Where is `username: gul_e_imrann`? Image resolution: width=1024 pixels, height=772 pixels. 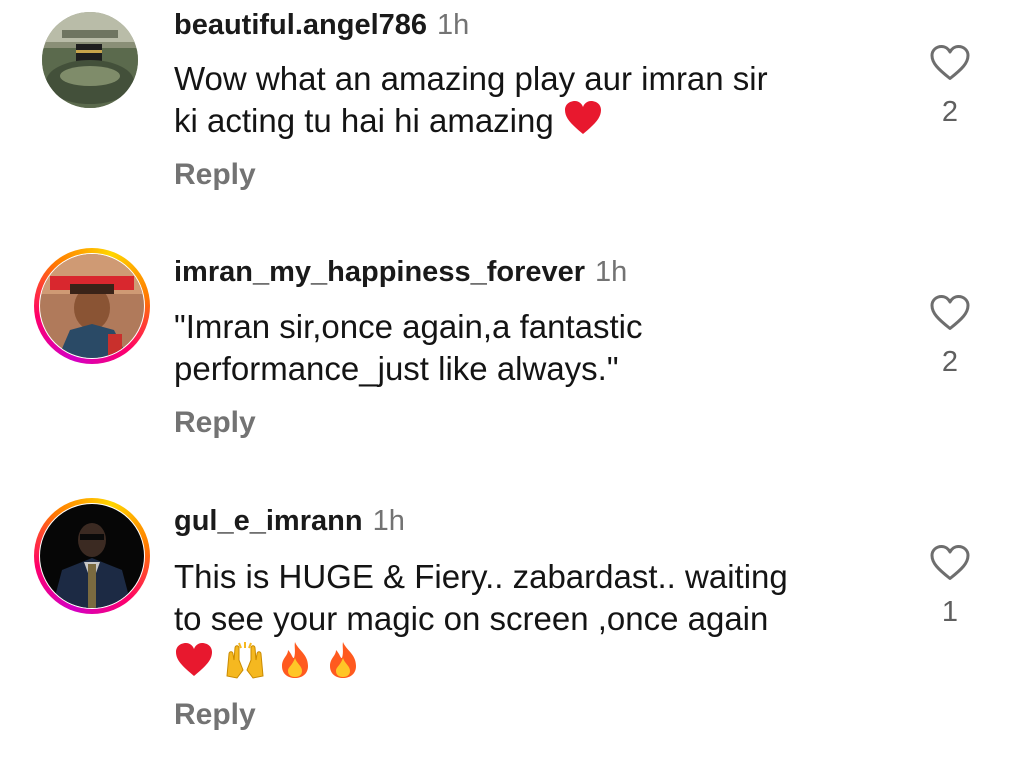
username: gul_e_imrann is located at coordinates (268, 521).